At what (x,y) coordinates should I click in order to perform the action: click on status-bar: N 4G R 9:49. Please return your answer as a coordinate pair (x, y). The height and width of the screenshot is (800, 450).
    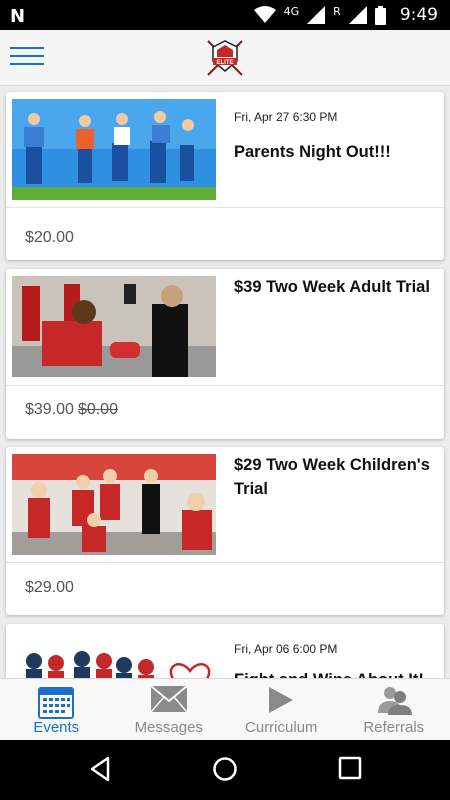
    Looking at the image, I should click on (225, 15).